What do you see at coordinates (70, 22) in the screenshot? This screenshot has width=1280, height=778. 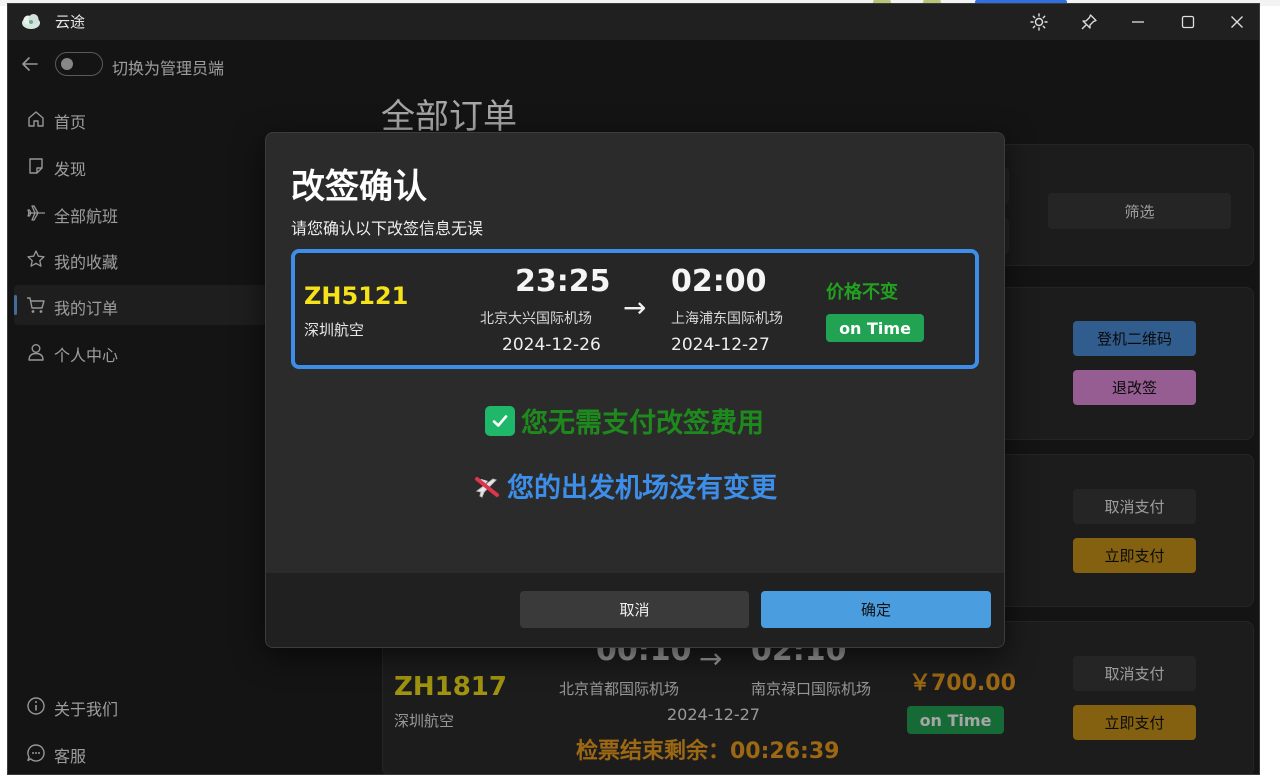 I see `app-title: 云途` at bounding box center [70, 22].